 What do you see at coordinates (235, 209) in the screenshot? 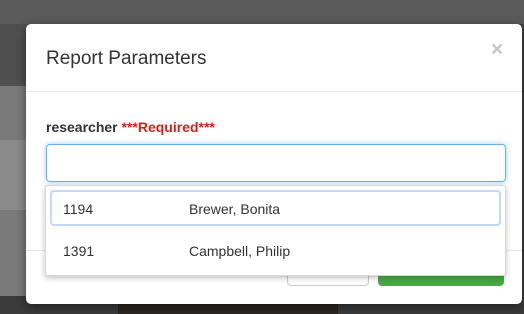
I see `option-name: Brewer, Bonita` at bounding box center [235, 209].